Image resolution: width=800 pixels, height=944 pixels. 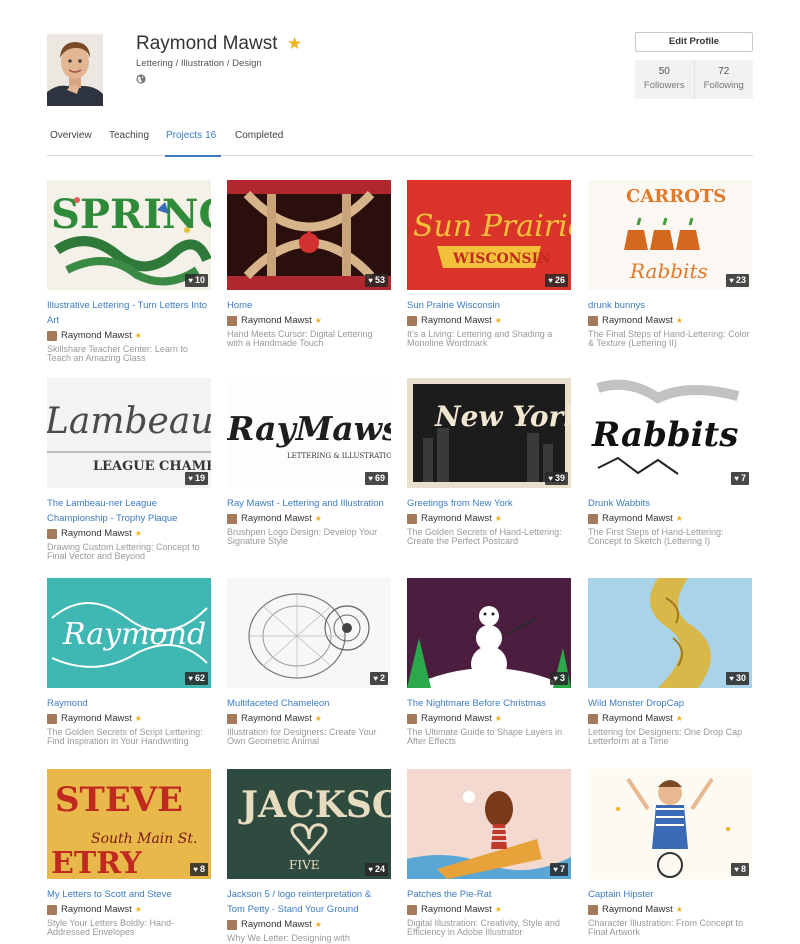 What do you see at coordinates (309, 703) in the screenshot?
I see `project-title: Multifaceted Chameleon` at bounding box center [309, 703].